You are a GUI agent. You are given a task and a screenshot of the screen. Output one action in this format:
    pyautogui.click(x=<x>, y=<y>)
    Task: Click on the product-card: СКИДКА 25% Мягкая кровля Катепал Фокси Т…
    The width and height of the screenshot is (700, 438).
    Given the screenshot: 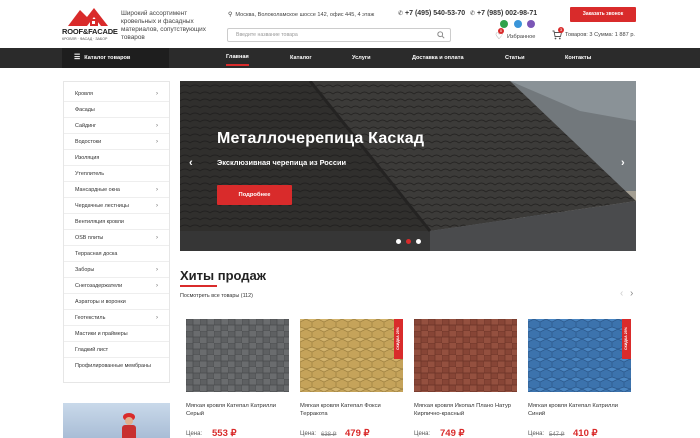 What is the action you would take?
    pyautogui.click(x=350, y=375)
    